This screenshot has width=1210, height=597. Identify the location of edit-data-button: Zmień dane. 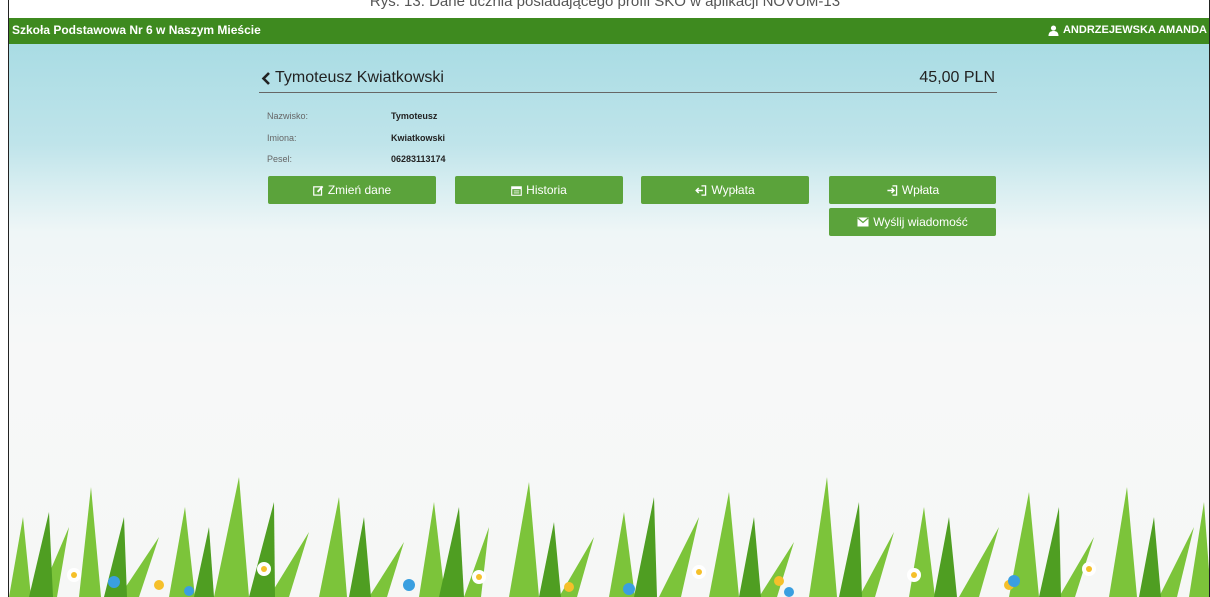
(352, 190).